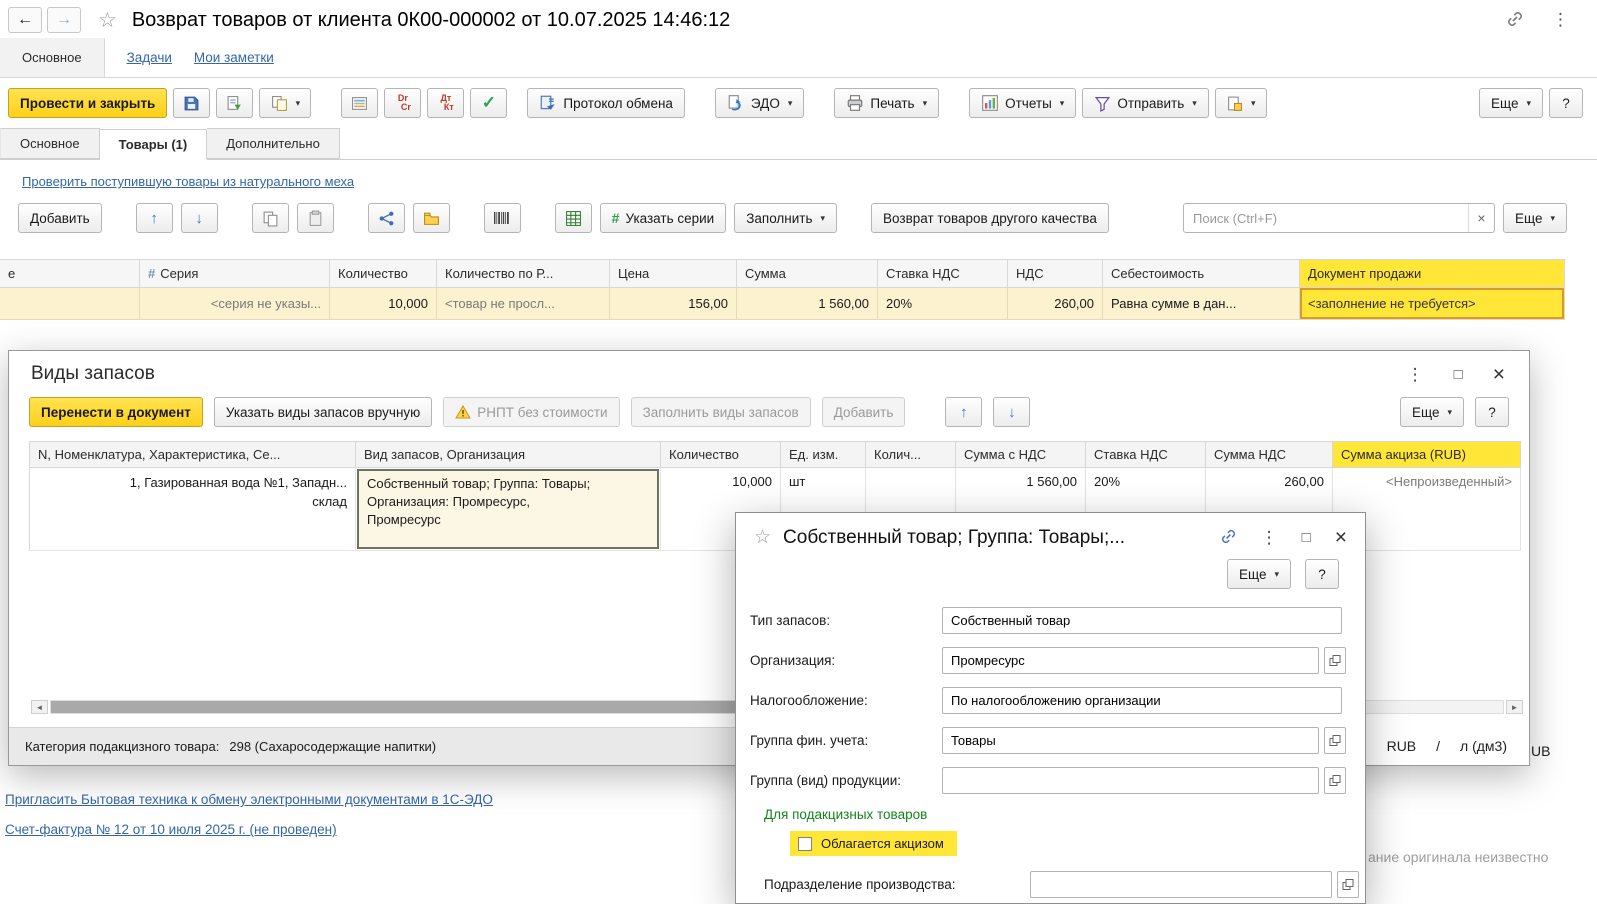 The width and height of the screenshot is (1597, 904). Describe the element at coordinates (50, 143) in the screenshot. I see `tab-main: Основное` at that location.